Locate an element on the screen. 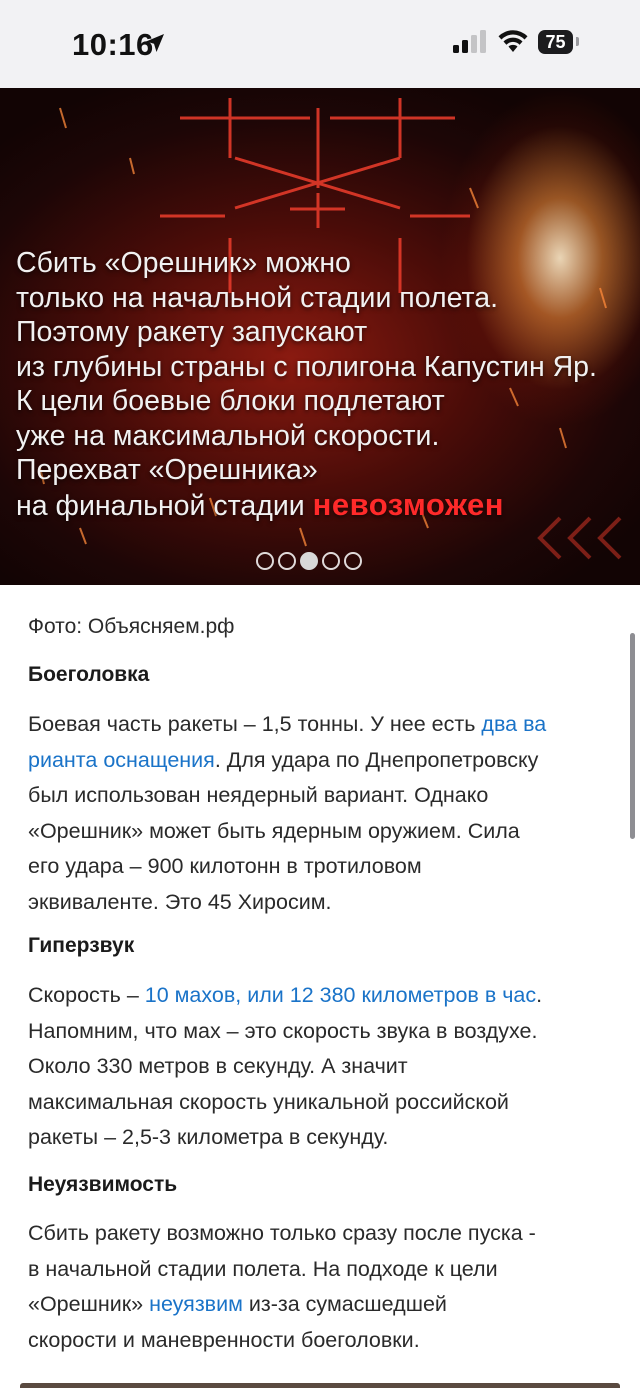  hero-text-line: Перехват «Орешника» is located at coordinates (167, 470).